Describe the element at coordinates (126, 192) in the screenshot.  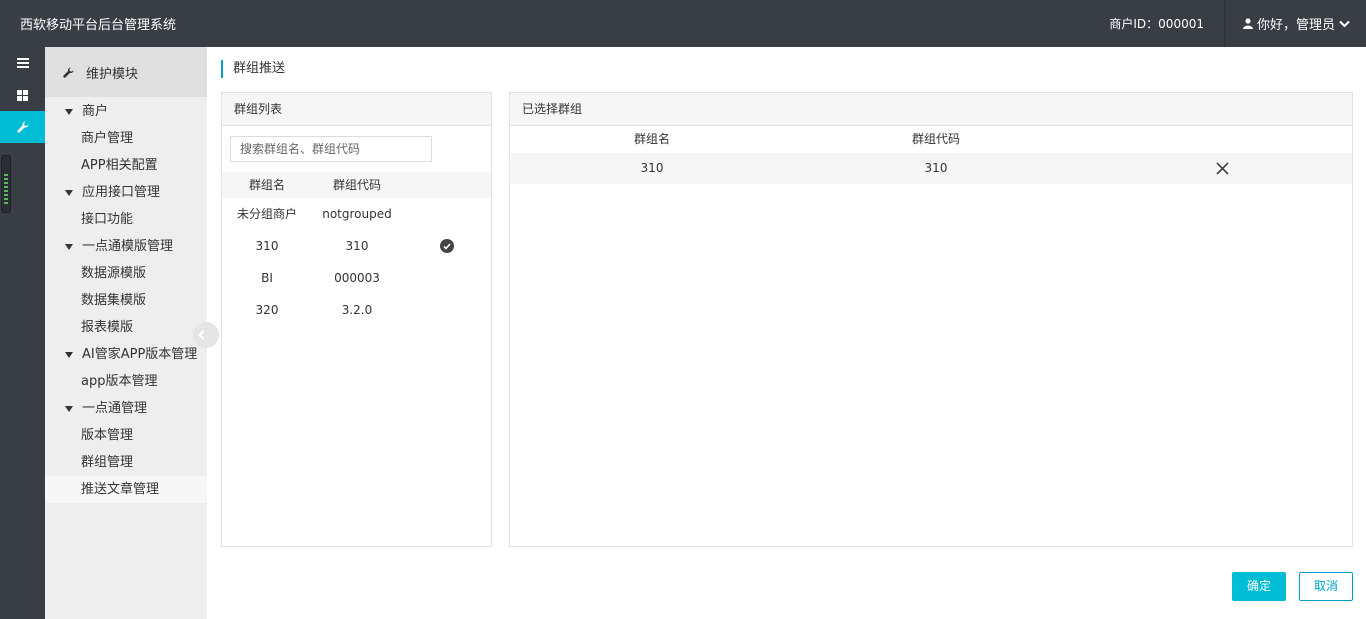
I see `sidebar-group-api-manage: 应用接口管理` at that location.